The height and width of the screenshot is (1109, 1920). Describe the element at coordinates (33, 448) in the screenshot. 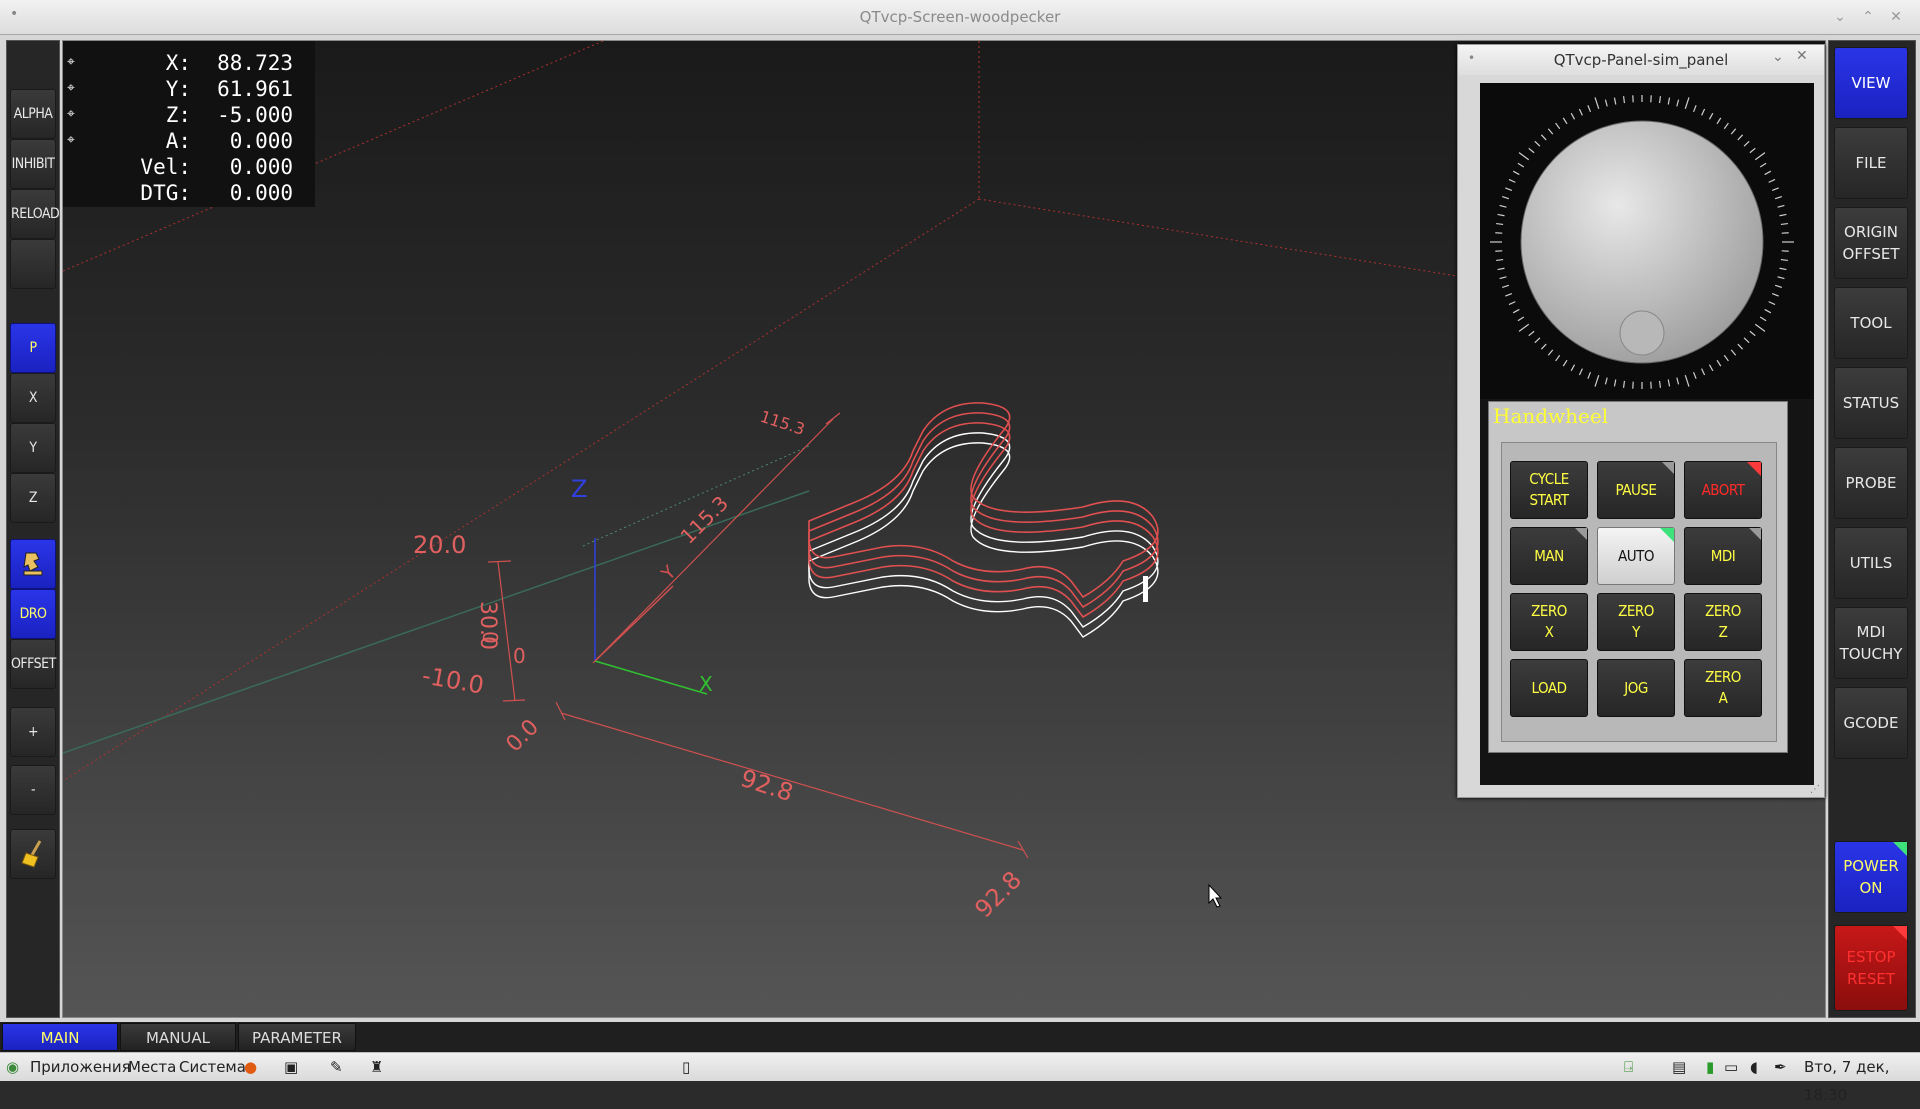

I see `view-y-button: Y` at that location.